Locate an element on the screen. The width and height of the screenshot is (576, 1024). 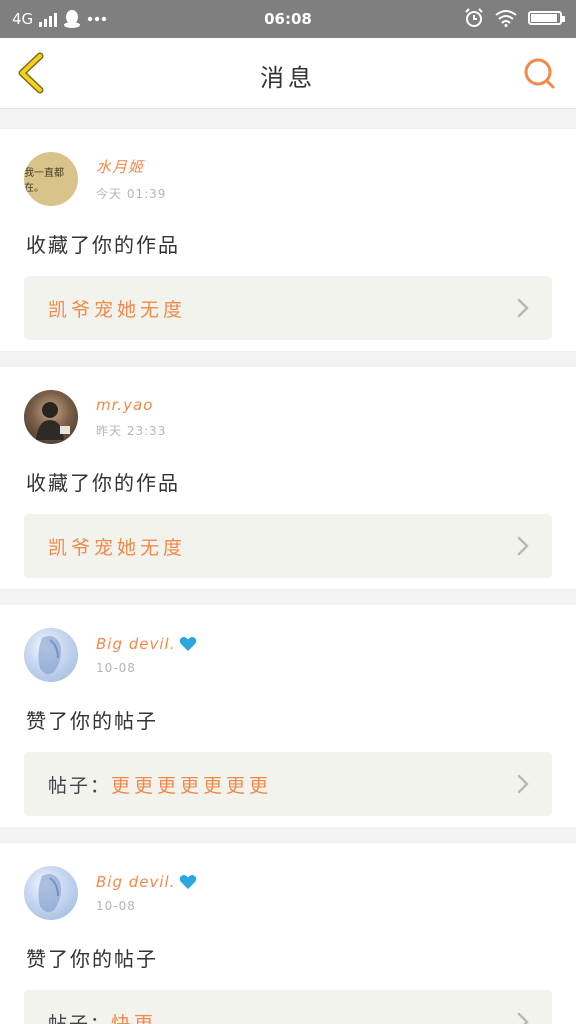
alarm-icon is located at coordinates (474, 17).